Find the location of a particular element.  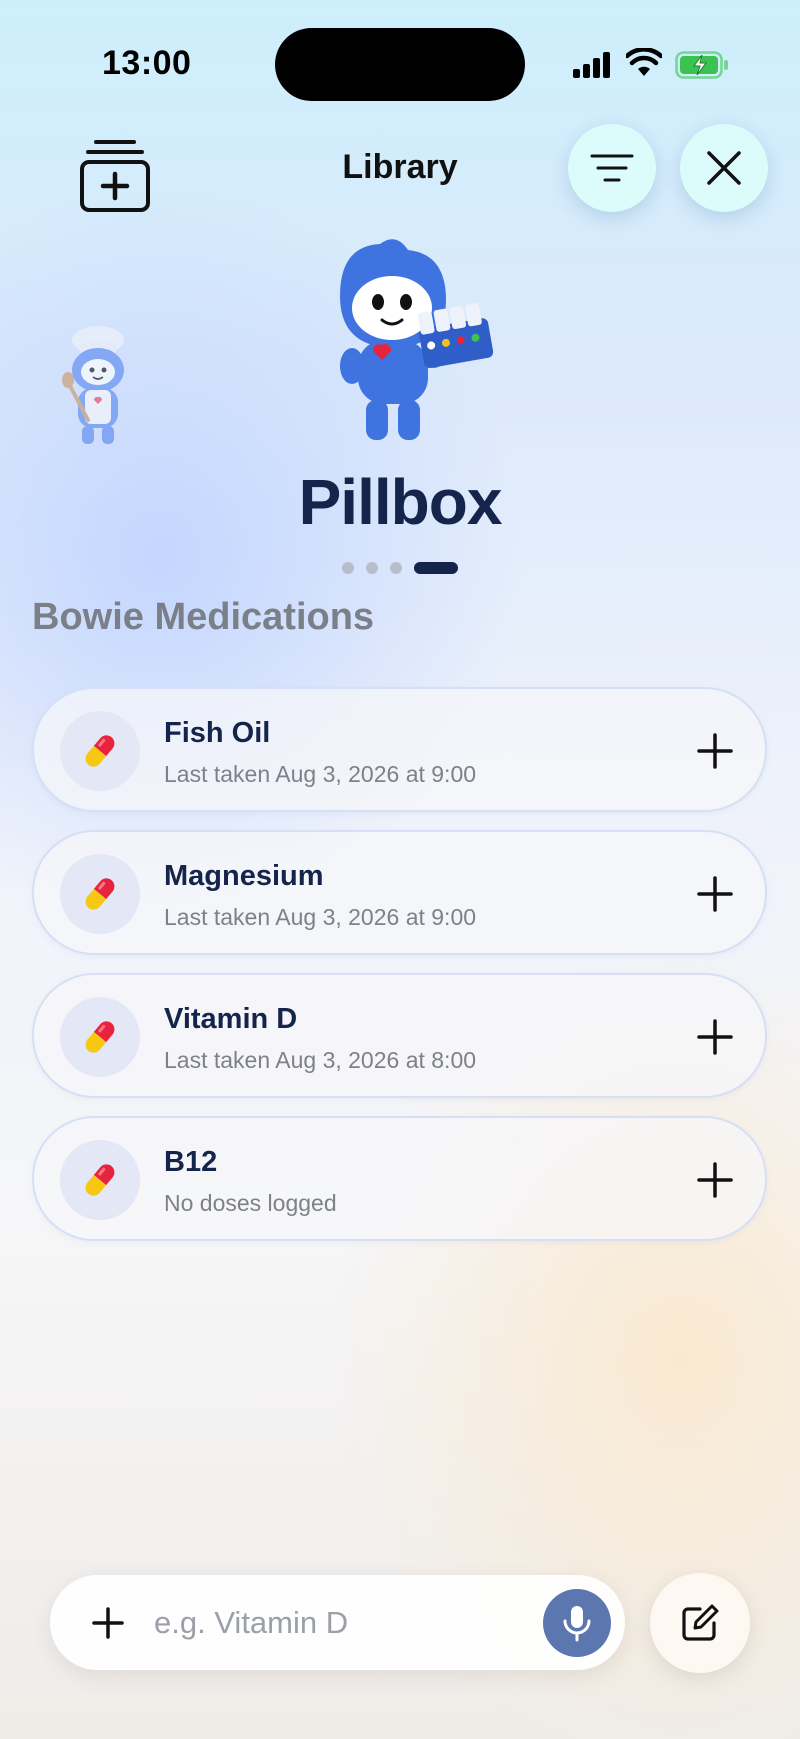

filter-button is located at coordinates (612, 168).